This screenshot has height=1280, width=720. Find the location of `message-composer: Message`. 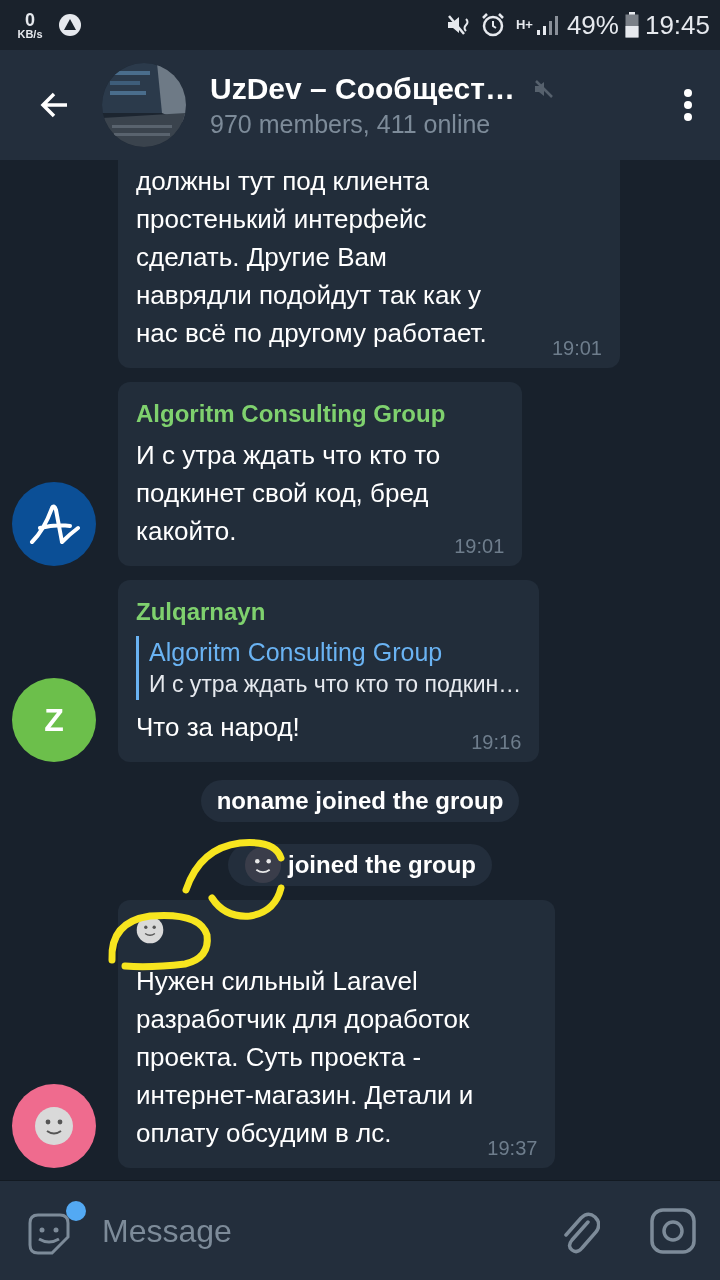

message-composer: Message is located at coordinates (360, 1230).